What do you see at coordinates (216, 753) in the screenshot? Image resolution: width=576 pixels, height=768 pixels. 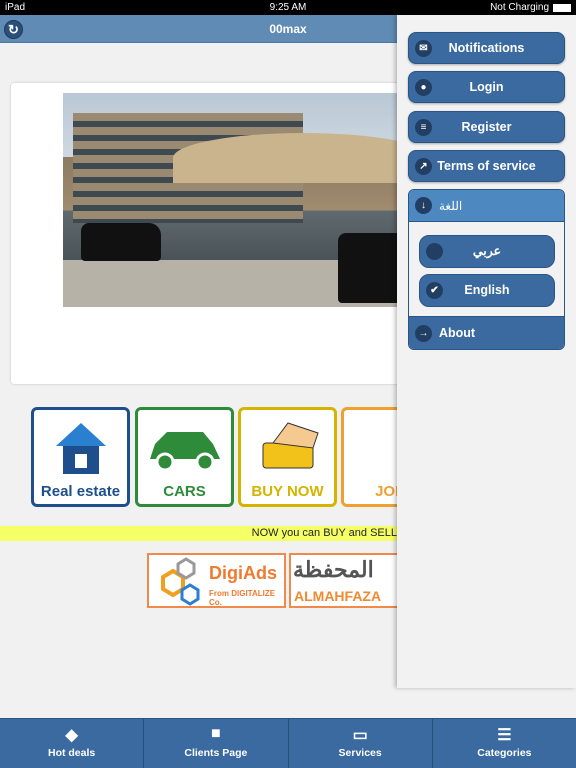 I see `tab-label: Clients Page` at bounding box center [216, 753].